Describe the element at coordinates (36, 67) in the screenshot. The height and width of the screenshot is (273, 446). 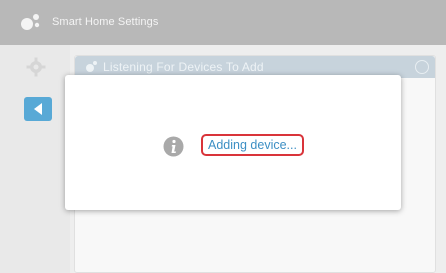
I see `gear-icon` at that location.